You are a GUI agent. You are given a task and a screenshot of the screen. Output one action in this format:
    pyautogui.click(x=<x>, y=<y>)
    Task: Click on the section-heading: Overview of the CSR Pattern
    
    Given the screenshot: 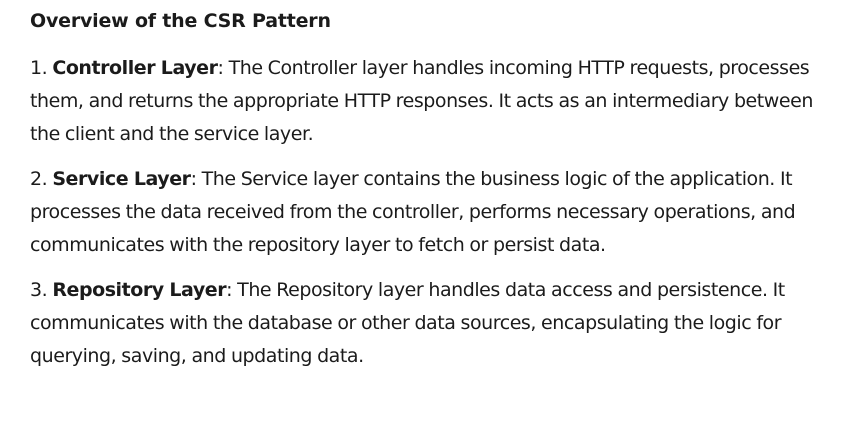 What is the action you would take?
    pyautogui.click(x=180, y=21)
    